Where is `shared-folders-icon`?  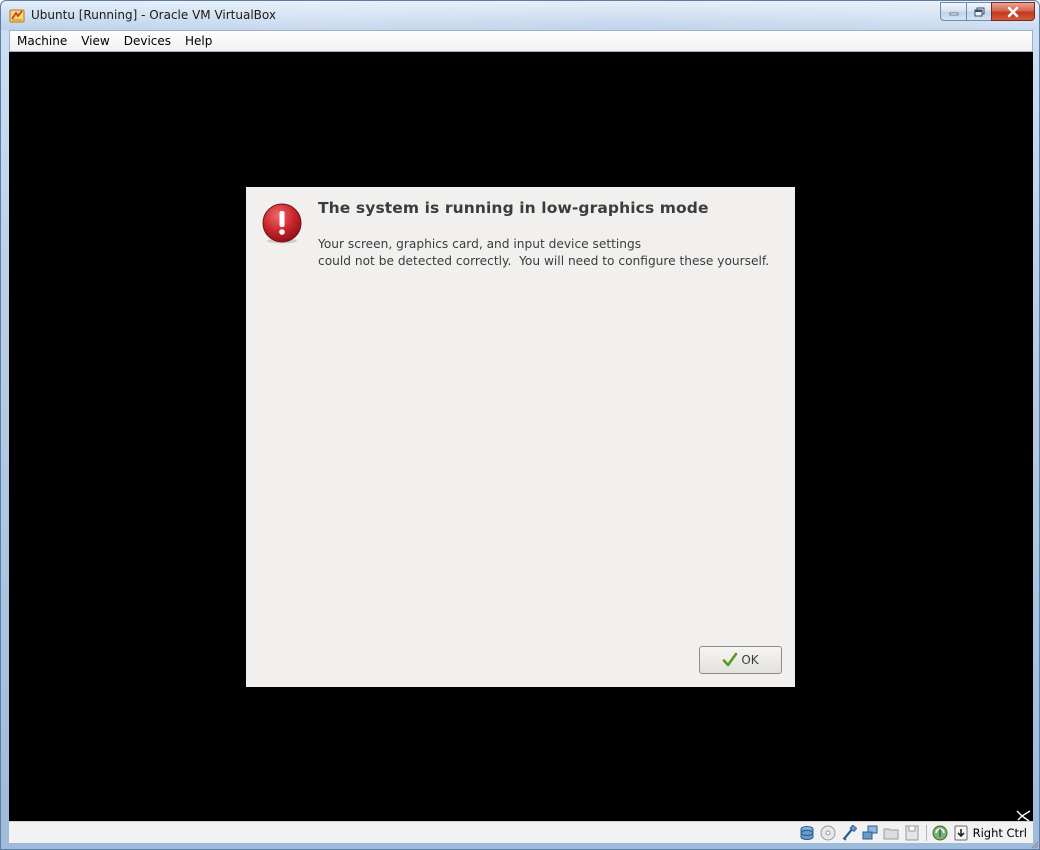
shared-folders-icon is located at coordinates (891, 833).